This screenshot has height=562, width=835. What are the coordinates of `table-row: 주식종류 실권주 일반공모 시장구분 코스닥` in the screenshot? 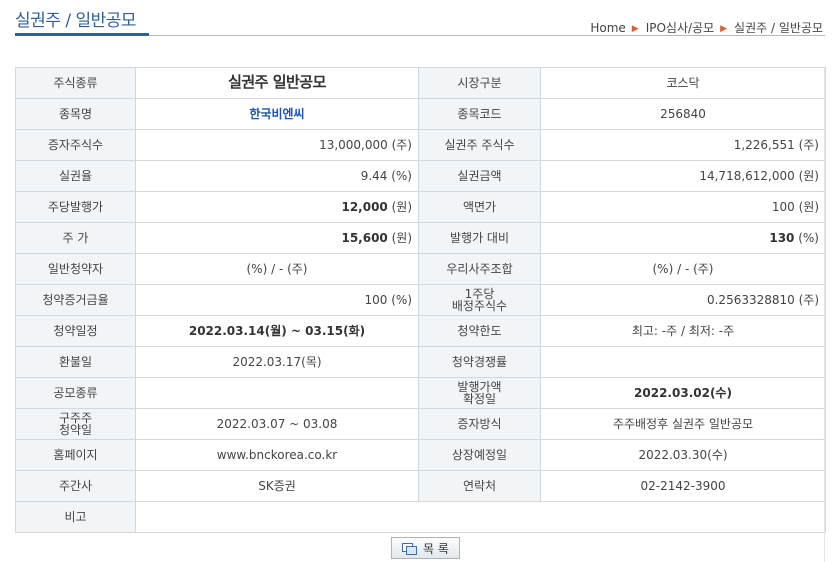 It's located at (420, 83).